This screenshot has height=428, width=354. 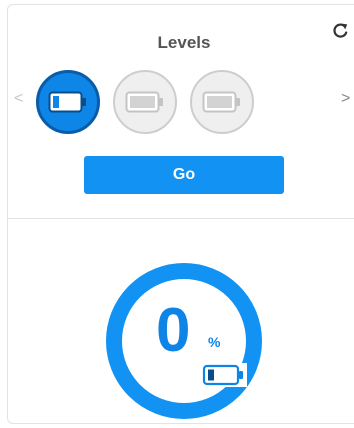 What do you see at coordinates (214, 342) in the screenshot?
I see `progress-unit: %` at bounding box center [214, 342].